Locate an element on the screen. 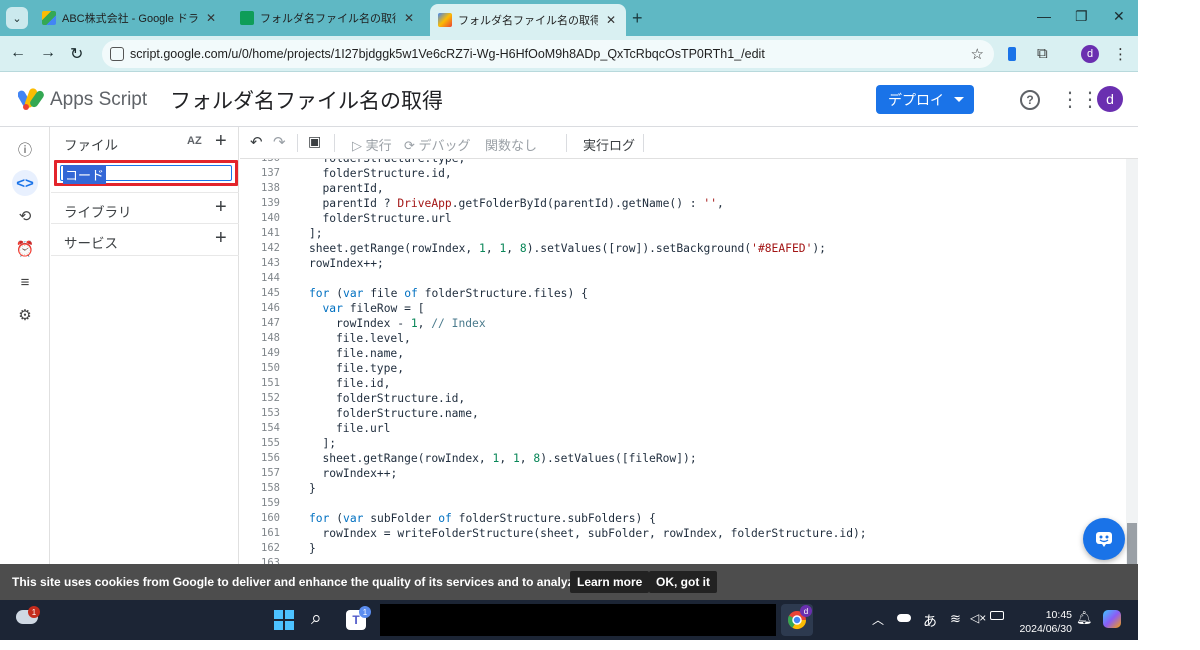 This screenshot has height=650, width=1200. redacted-taskbar-area is located at coordinates (578, 620).